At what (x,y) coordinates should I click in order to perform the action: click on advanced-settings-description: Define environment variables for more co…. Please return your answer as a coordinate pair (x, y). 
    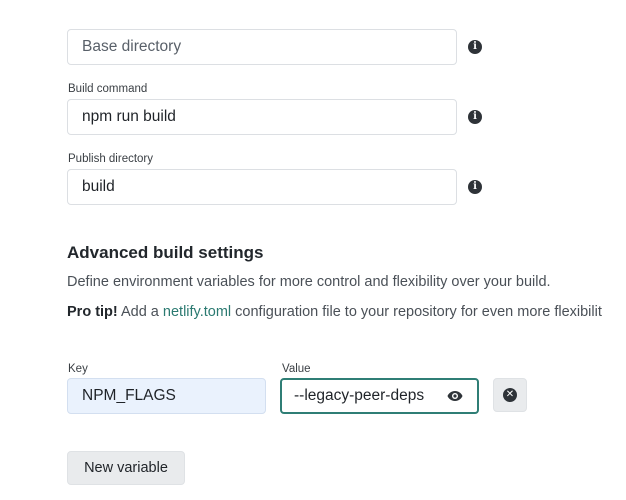
    Looking at the image, I should click on (309, 282).